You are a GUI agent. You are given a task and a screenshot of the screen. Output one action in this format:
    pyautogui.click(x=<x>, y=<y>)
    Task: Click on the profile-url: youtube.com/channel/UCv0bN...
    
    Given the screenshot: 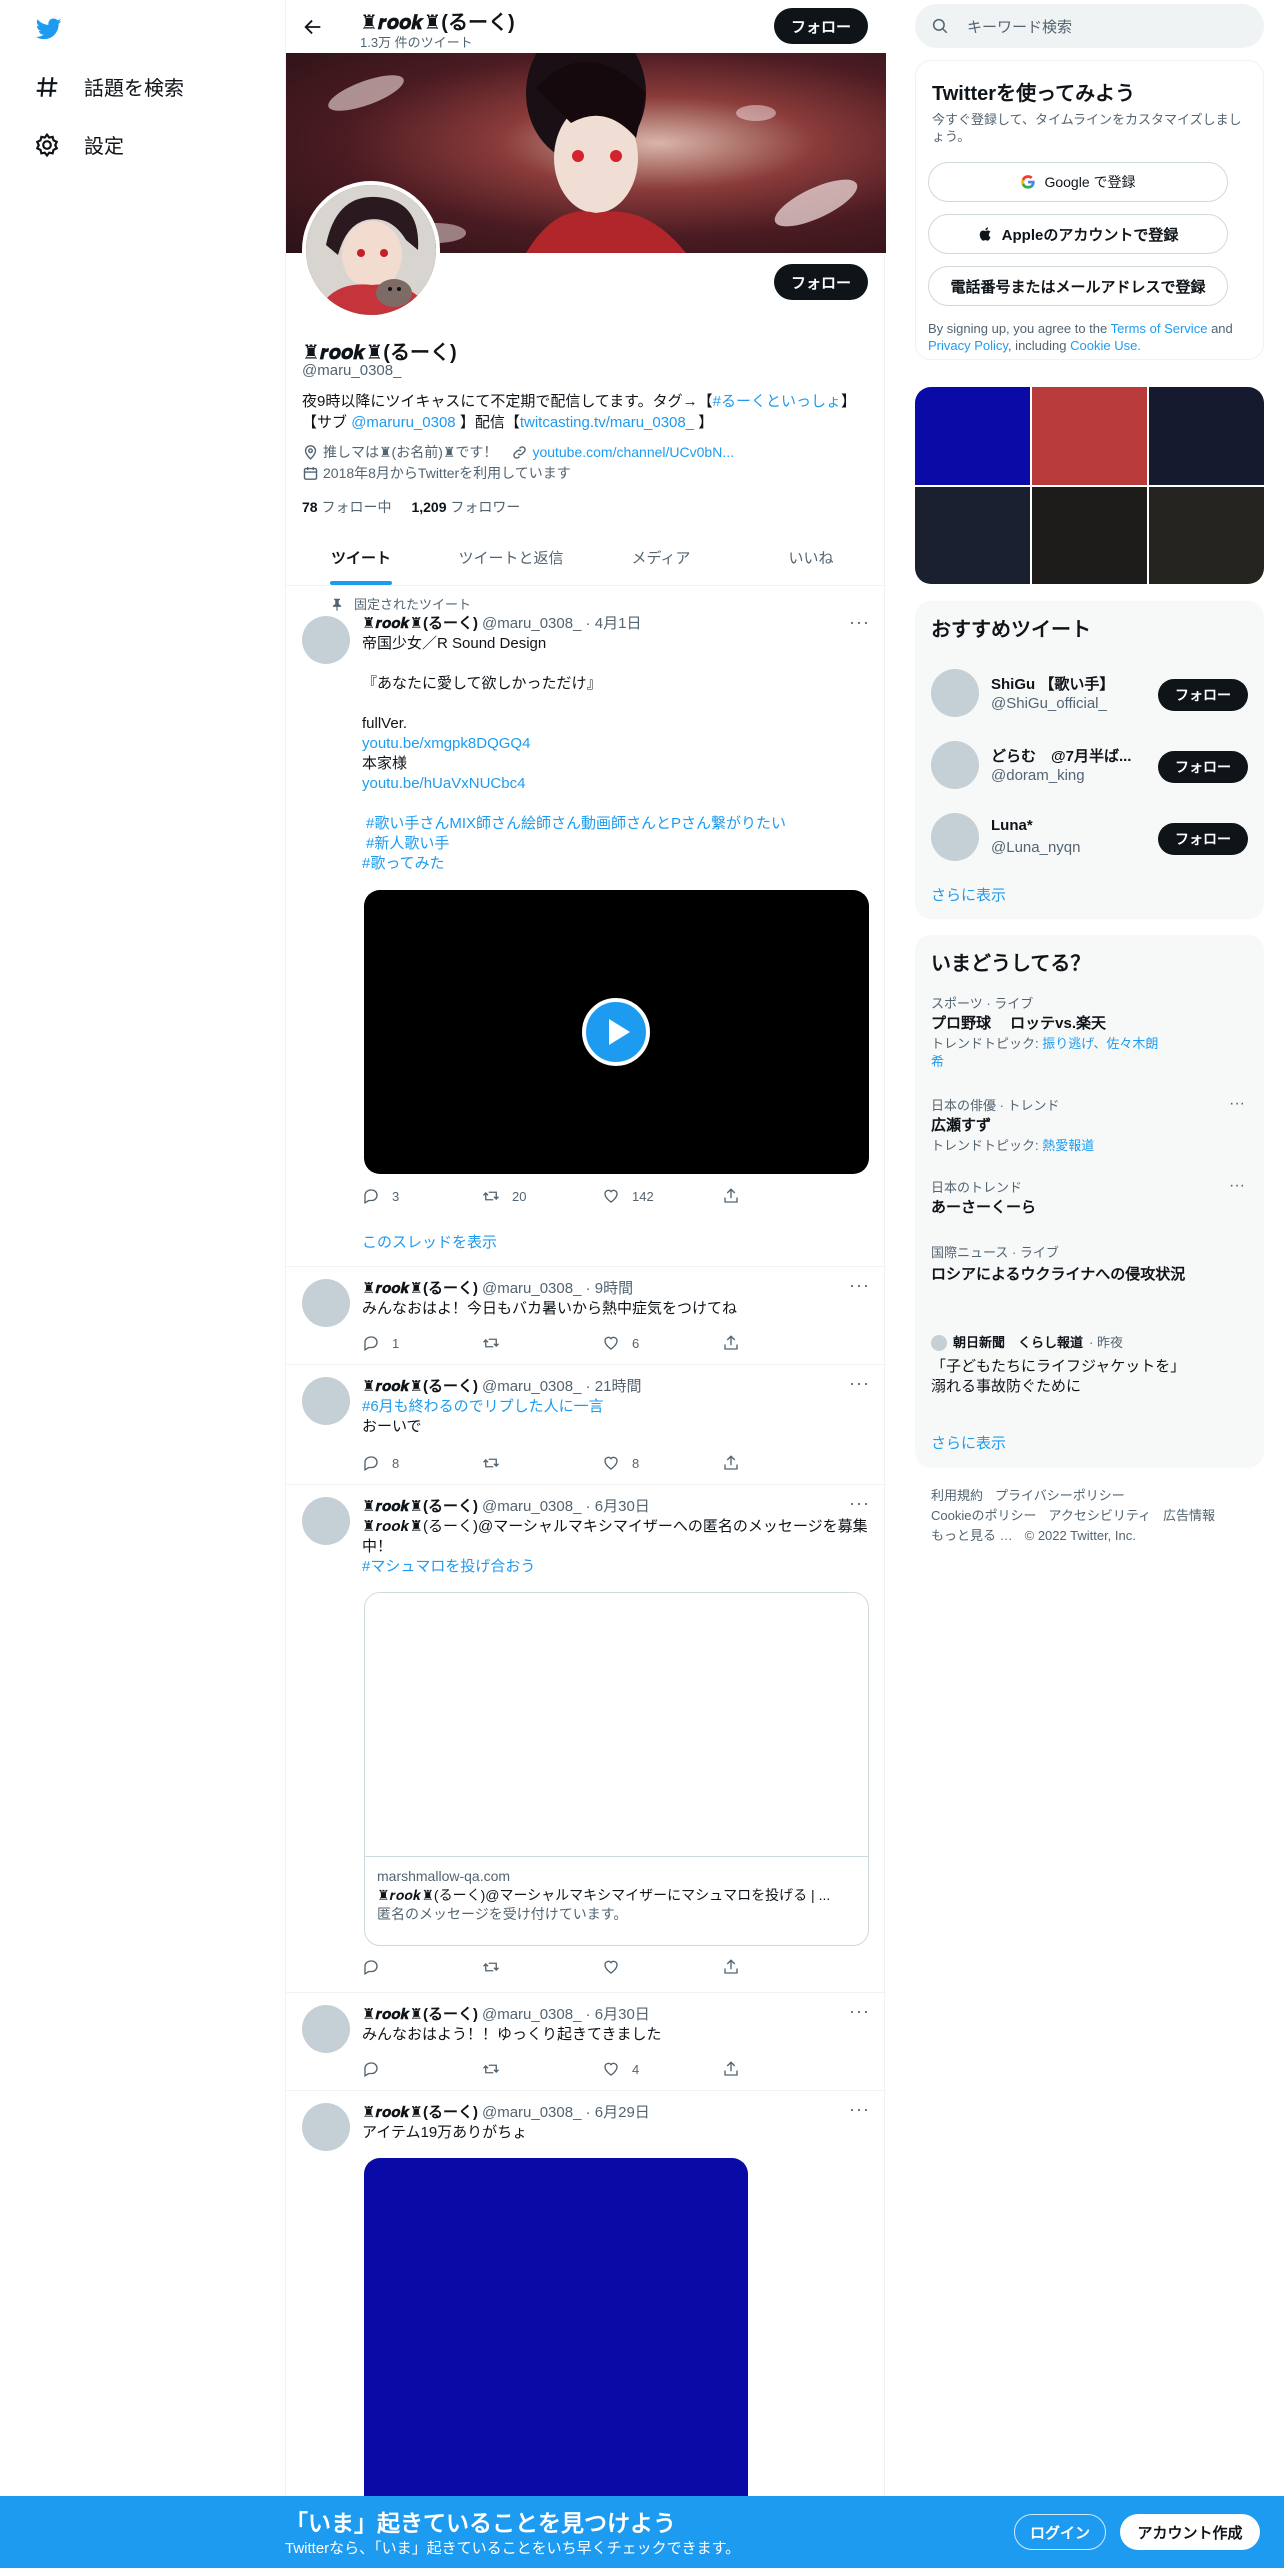 What is the action you would take?
    pyautogui.click(x=622, y=452)
    